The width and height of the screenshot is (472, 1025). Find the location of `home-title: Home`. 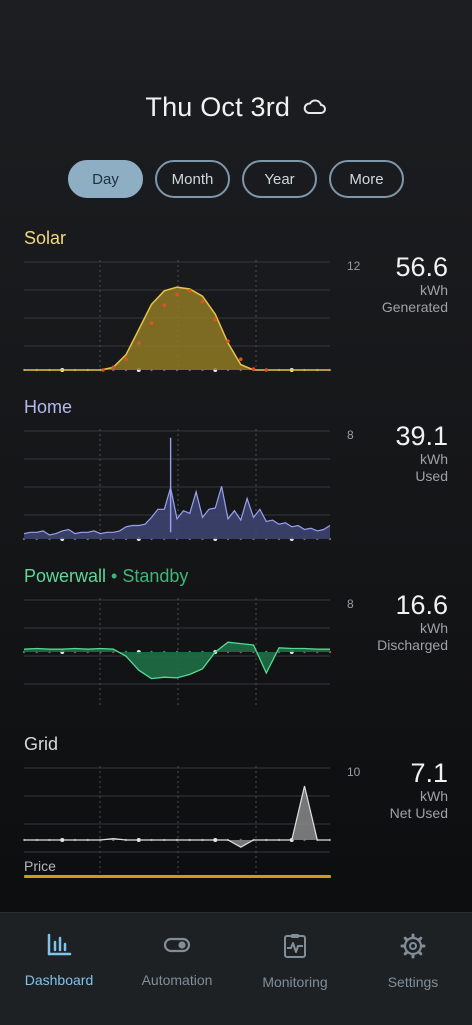

home-title: Home is located at coordinates (48, 407).